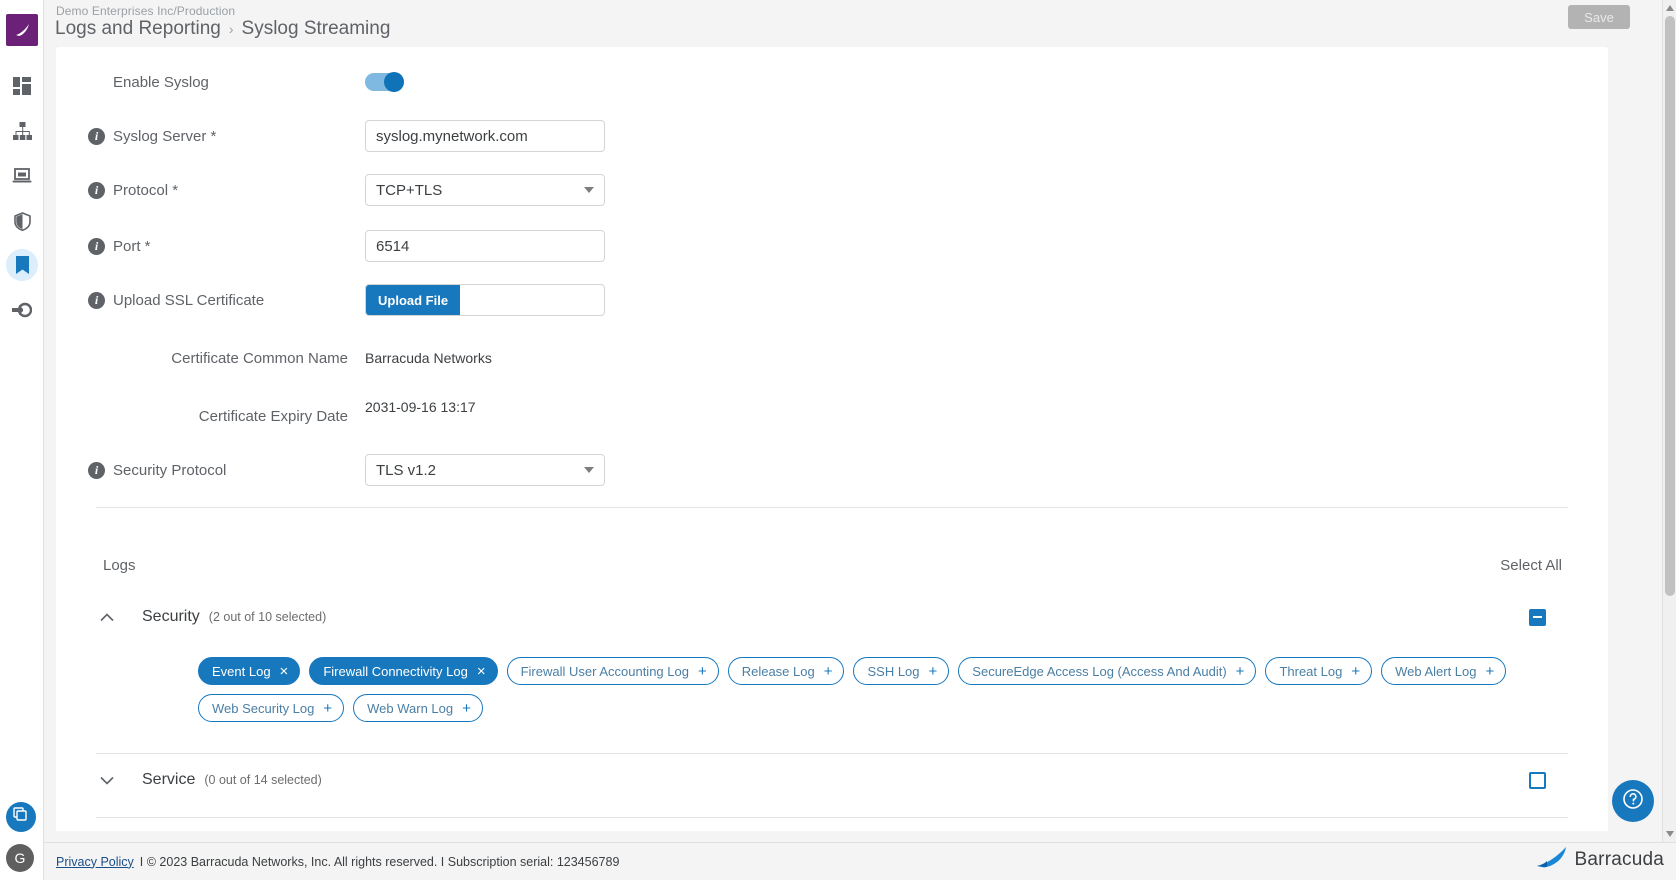  I want to click on log-chip-label: Firewall Connectivity Log, so click(395, 671).